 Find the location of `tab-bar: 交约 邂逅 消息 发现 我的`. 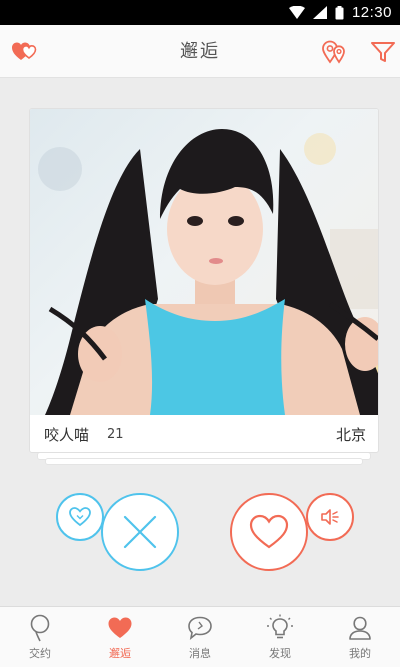

tab-bar: 交约 邂逅 消息 发现 我的 is located at coordinates (200, 636).